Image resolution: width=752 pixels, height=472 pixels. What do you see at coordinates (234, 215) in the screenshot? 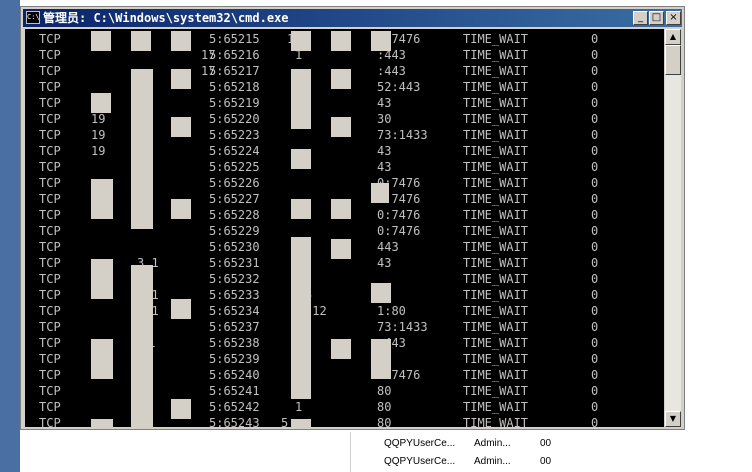
I see `console-local: 5:65228` at bounding box center [234, 215].